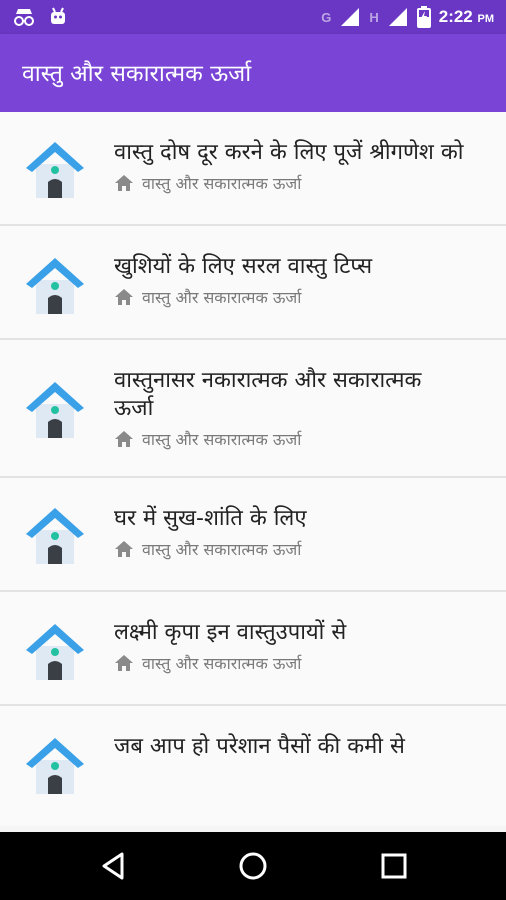  I want to click on article-title: घर में सुख-शांति के लिए, so click(210, 518).